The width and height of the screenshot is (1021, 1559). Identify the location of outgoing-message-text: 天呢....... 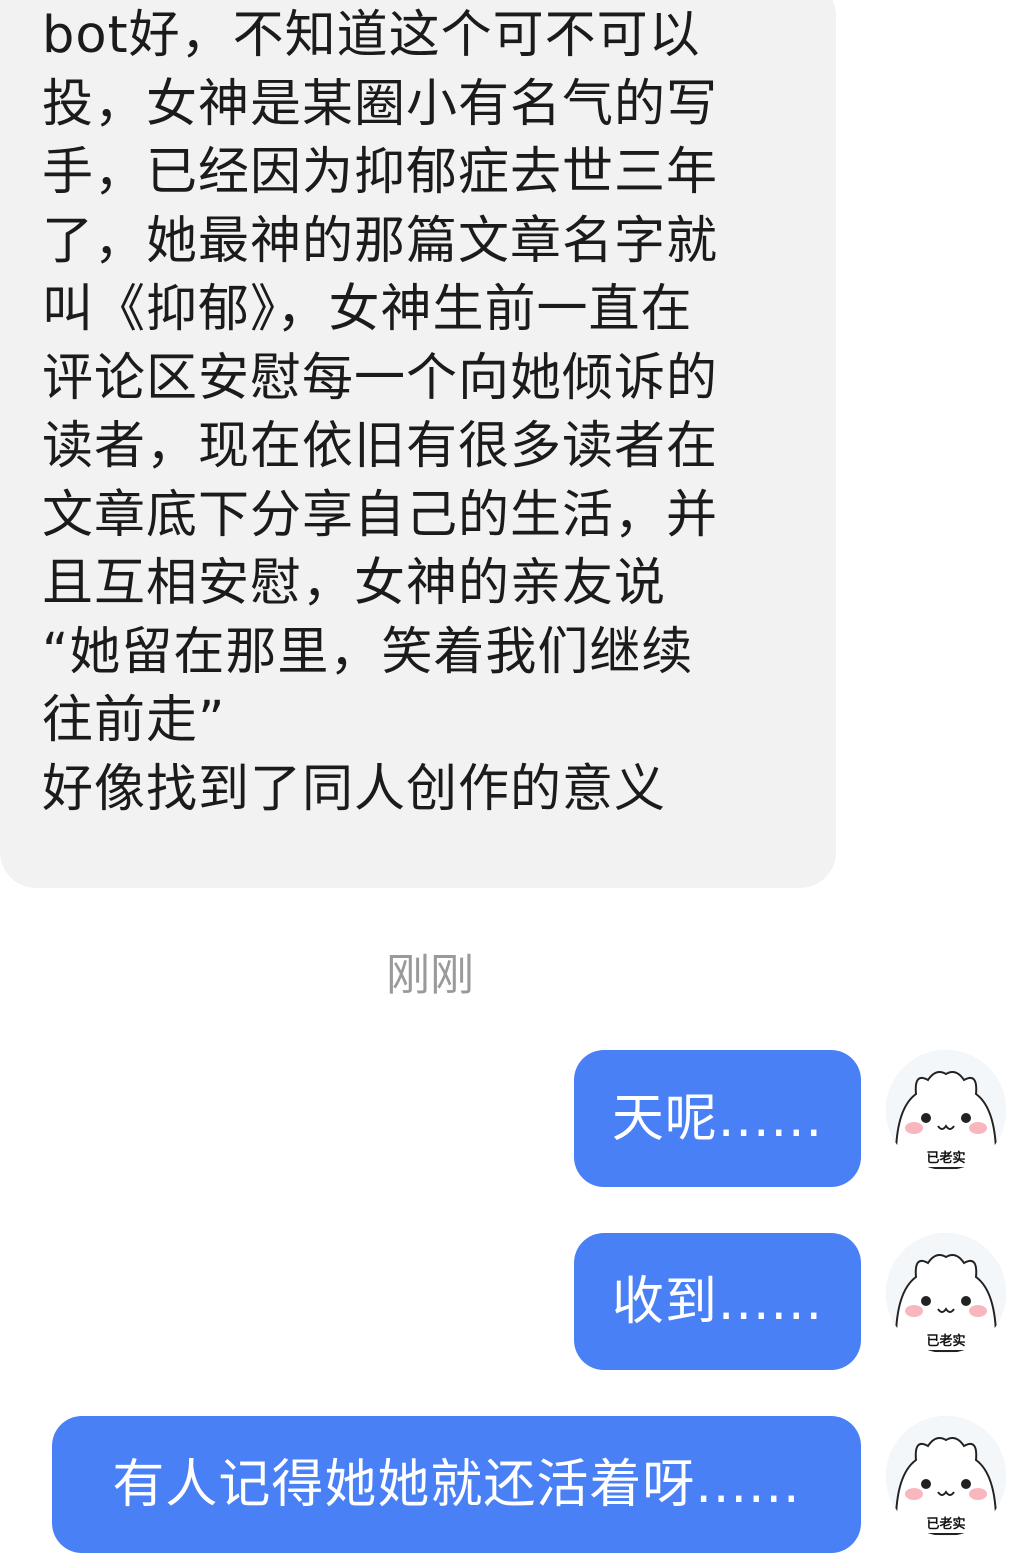
(717, 1118).